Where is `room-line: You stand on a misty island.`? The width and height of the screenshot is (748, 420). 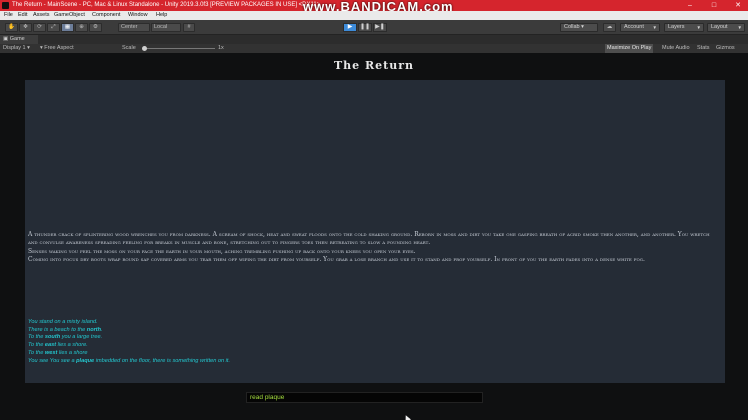 room-line: You stand on a misty island. is located at coordinates (63, 322).